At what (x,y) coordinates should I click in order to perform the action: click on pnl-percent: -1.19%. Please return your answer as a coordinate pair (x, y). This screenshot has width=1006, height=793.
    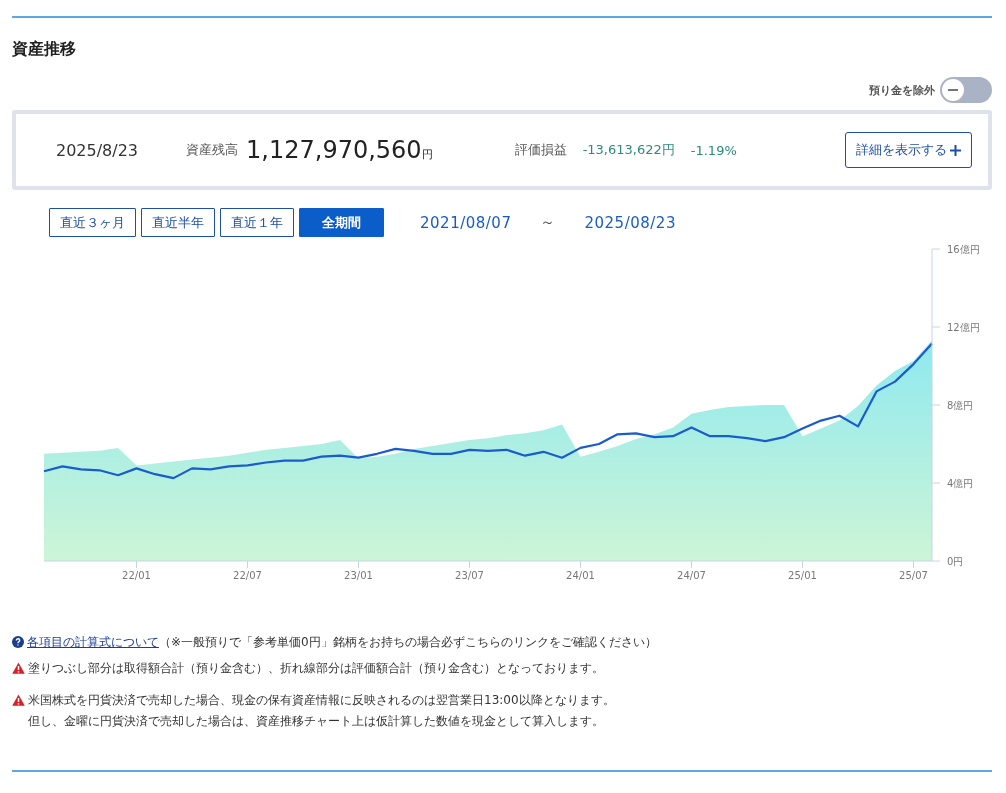
    Looking at the image, I should click on (713, 150).